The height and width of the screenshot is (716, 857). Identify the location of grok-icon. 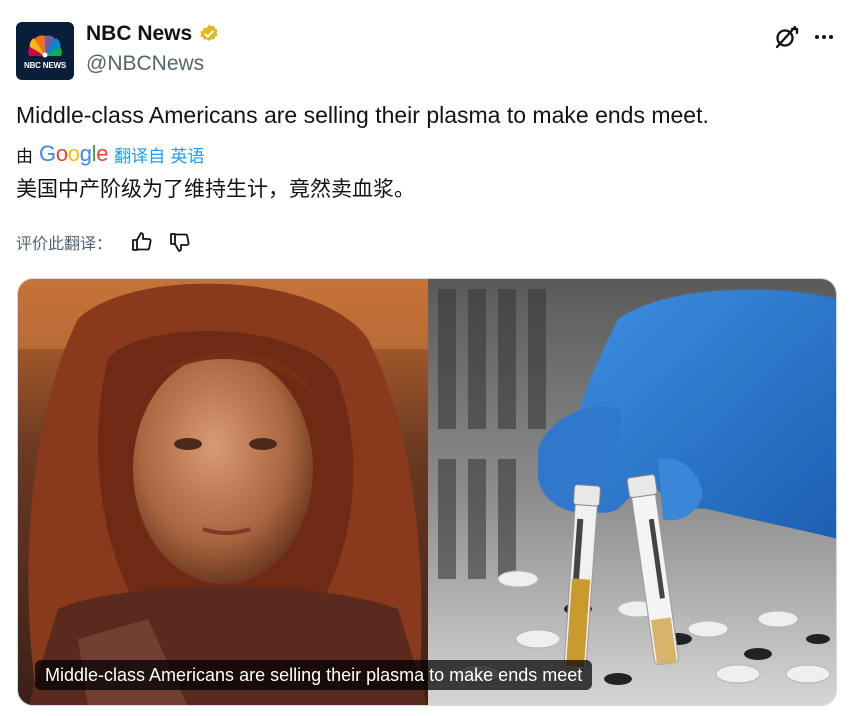
(786, 37).